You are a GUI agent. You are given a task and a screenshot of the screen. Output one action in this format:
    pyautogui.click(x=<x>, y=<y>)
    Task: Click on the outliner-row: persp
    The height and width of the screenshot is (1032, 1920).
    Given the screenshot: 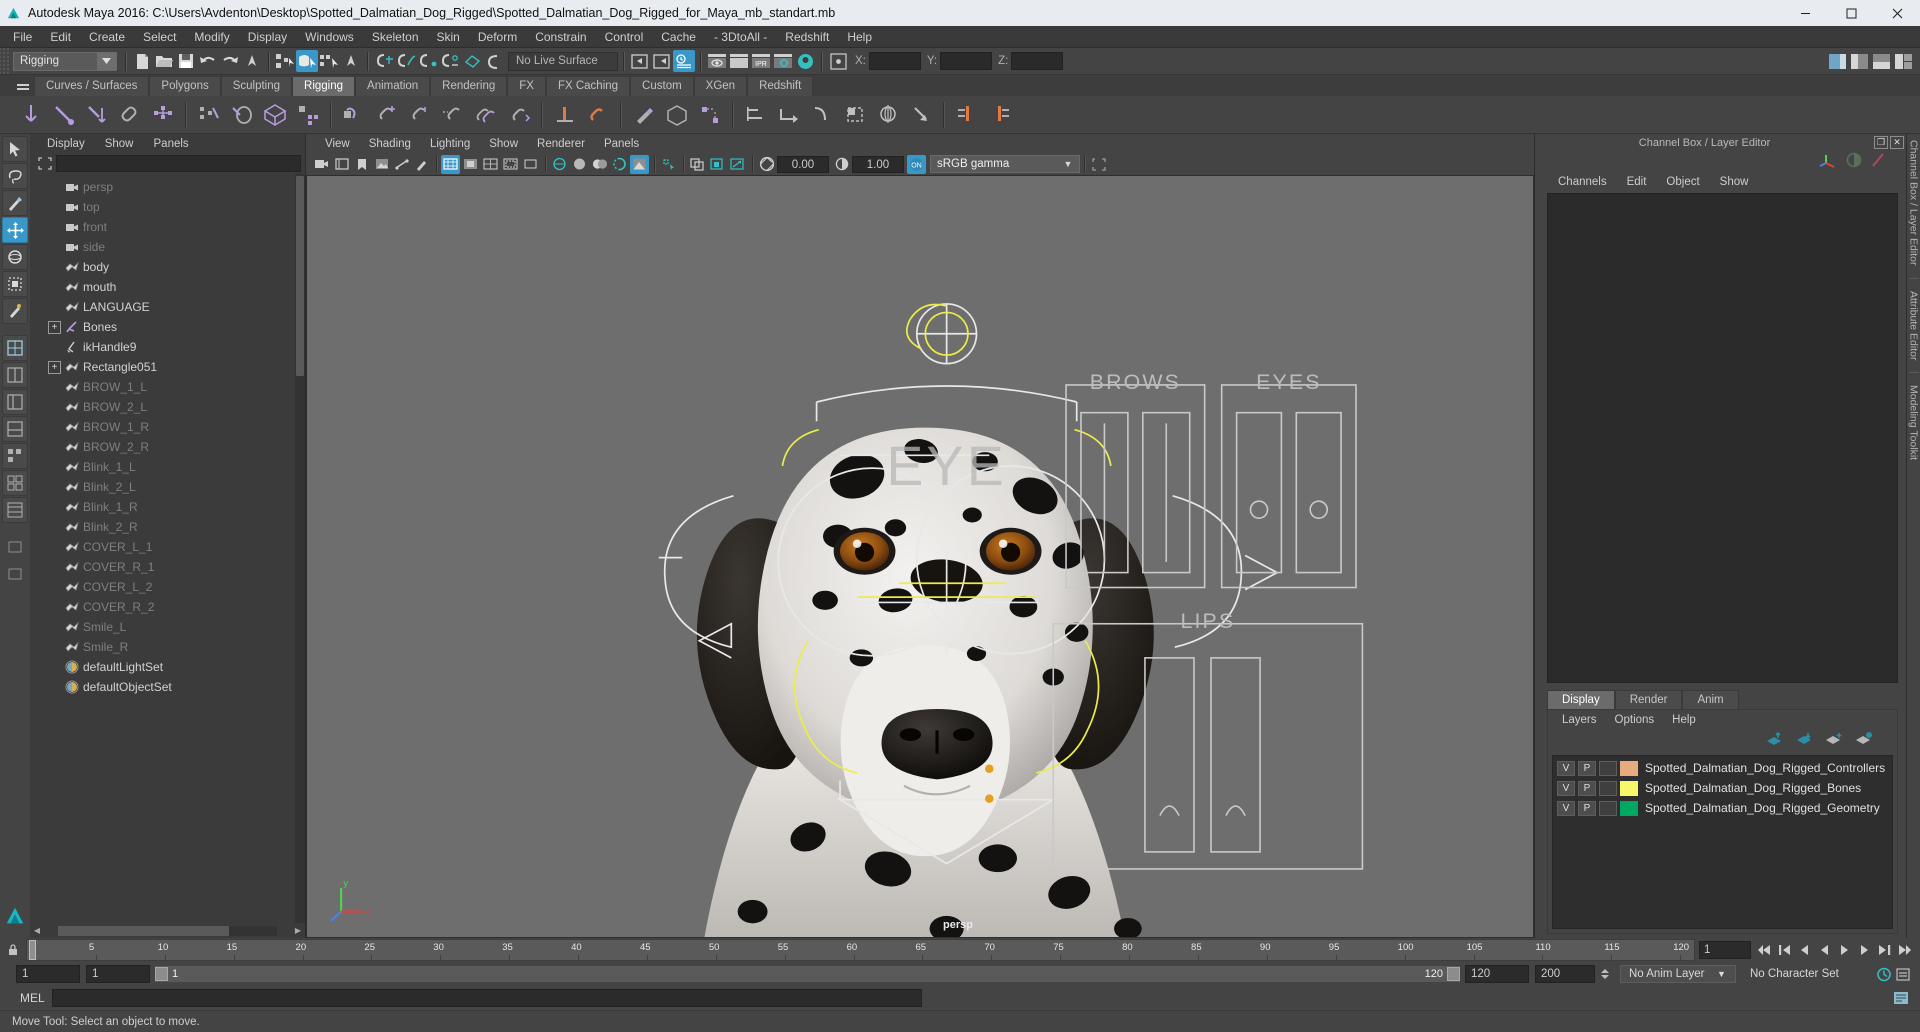 What is the action you would take?
    pyautogui.click(x=167, y=187)
    